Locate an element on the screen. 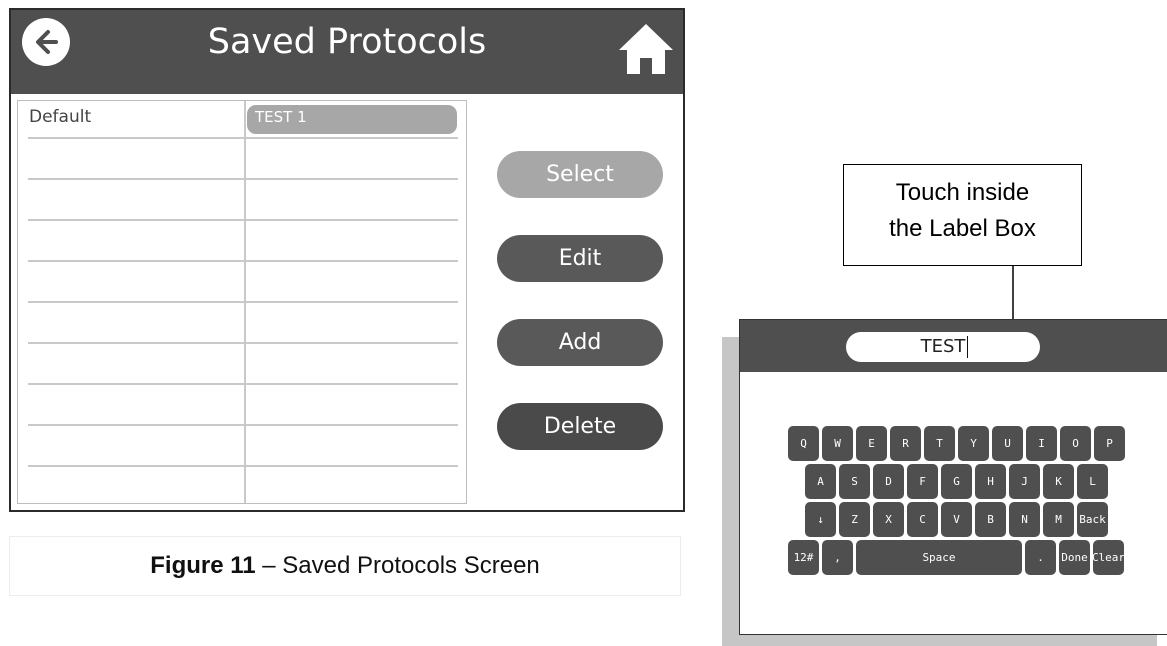  home-icon is located at coordinates (646, 49).